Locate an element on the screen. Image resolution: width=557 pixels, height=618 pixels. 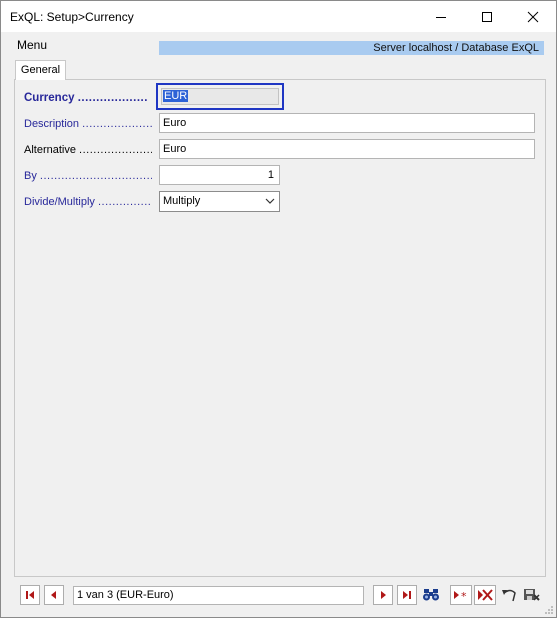
first-record-button is located at coordinates (30, 595).